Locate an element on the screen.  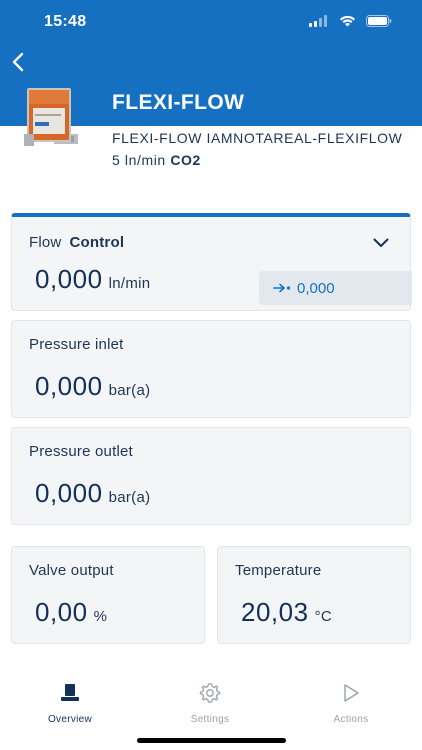
tab-actions-label: Actions is located at coordinates (351, 719).